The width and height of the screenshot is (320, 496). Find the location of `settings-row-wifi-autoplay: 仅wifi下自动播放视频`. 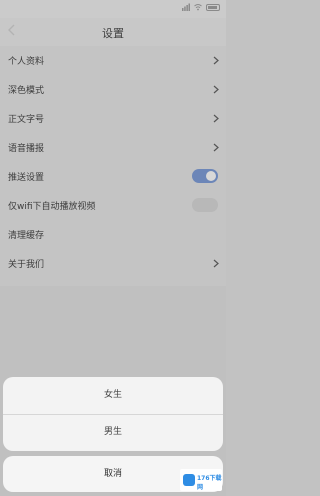

settings-row-wifi-autoplay: 仅wifi下自动播放视频 is located at coordinates (113, 205).